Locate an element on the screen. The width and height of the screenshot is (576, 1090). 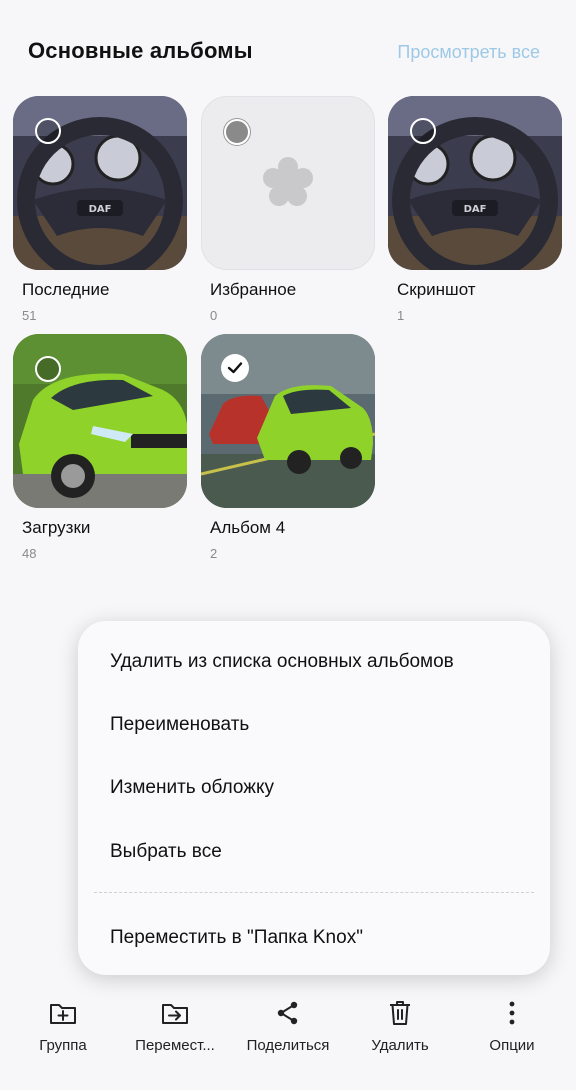
menu-item-select-all: Выбрать все is located at coordinates (166, 852).